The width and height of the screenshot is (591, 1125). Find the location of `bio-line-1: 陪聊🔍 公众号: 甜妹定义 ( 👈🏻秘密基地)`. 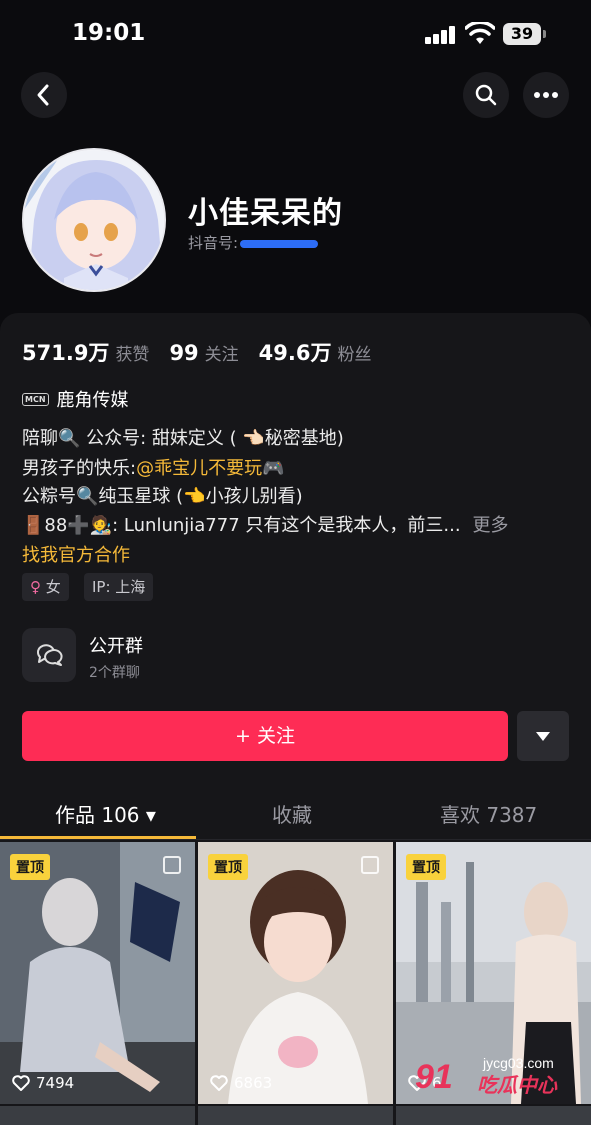

bio-line-1: 陪聊🔍 公众号: 甜妹定义 ( 👈🏻秘密基地) is located at coordinates (183, 438).